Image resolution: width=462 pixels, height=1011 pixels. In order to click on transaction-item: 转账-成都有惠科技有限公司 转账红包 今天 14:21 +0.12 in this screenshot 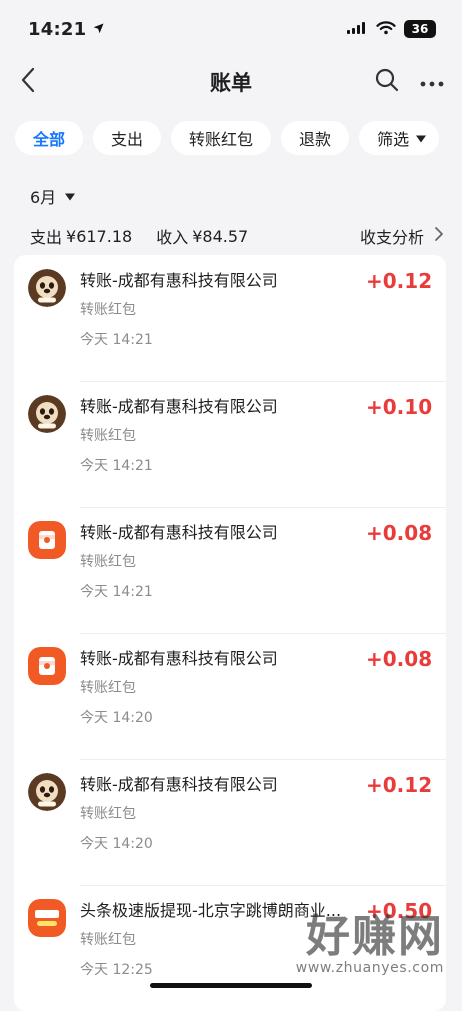, I will do `click(230, 318)`.